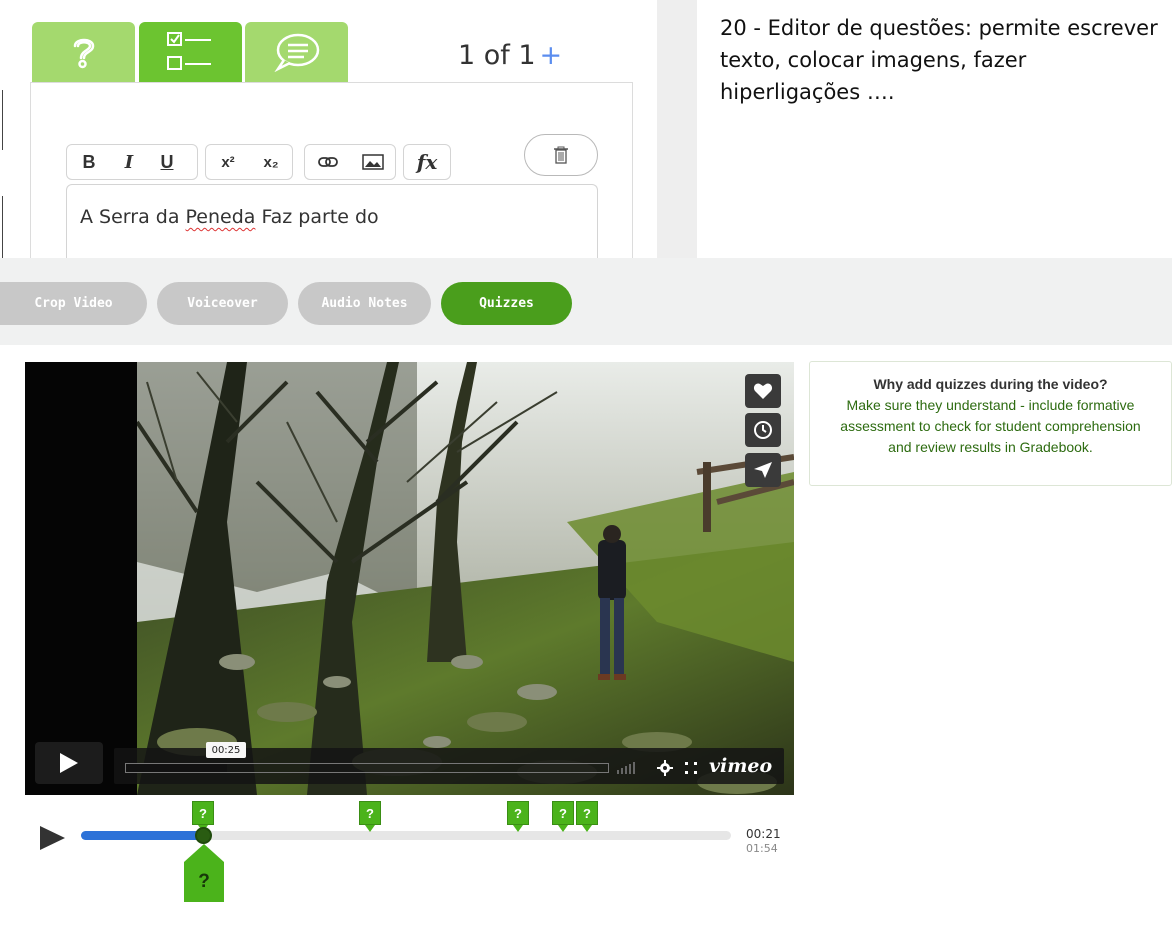 This screenshot has height=933, width=1172. I want to click on superscript-button: x², so click(228, 162).